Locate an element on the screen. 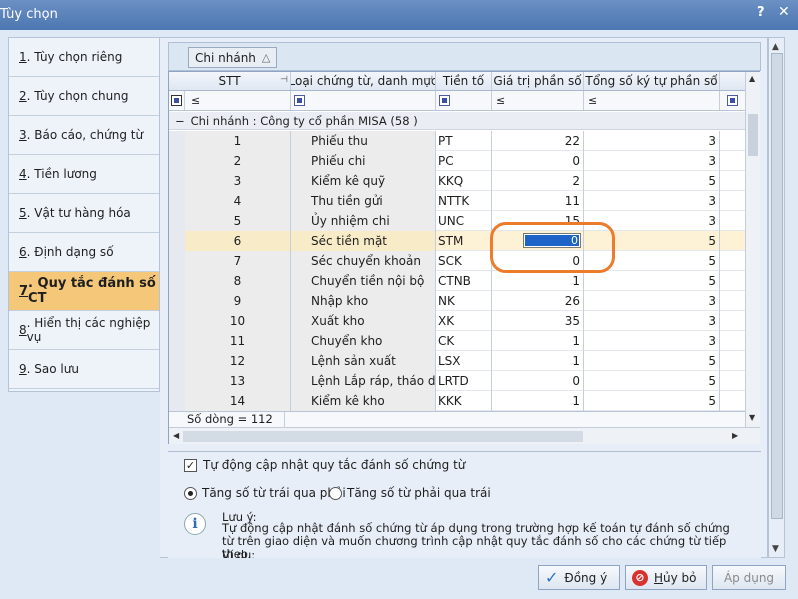 This screenshot has height=599, width=798. table-row: 4 Thu tiền gửi NTTK 11 3 is located at coordinates (457, 201).